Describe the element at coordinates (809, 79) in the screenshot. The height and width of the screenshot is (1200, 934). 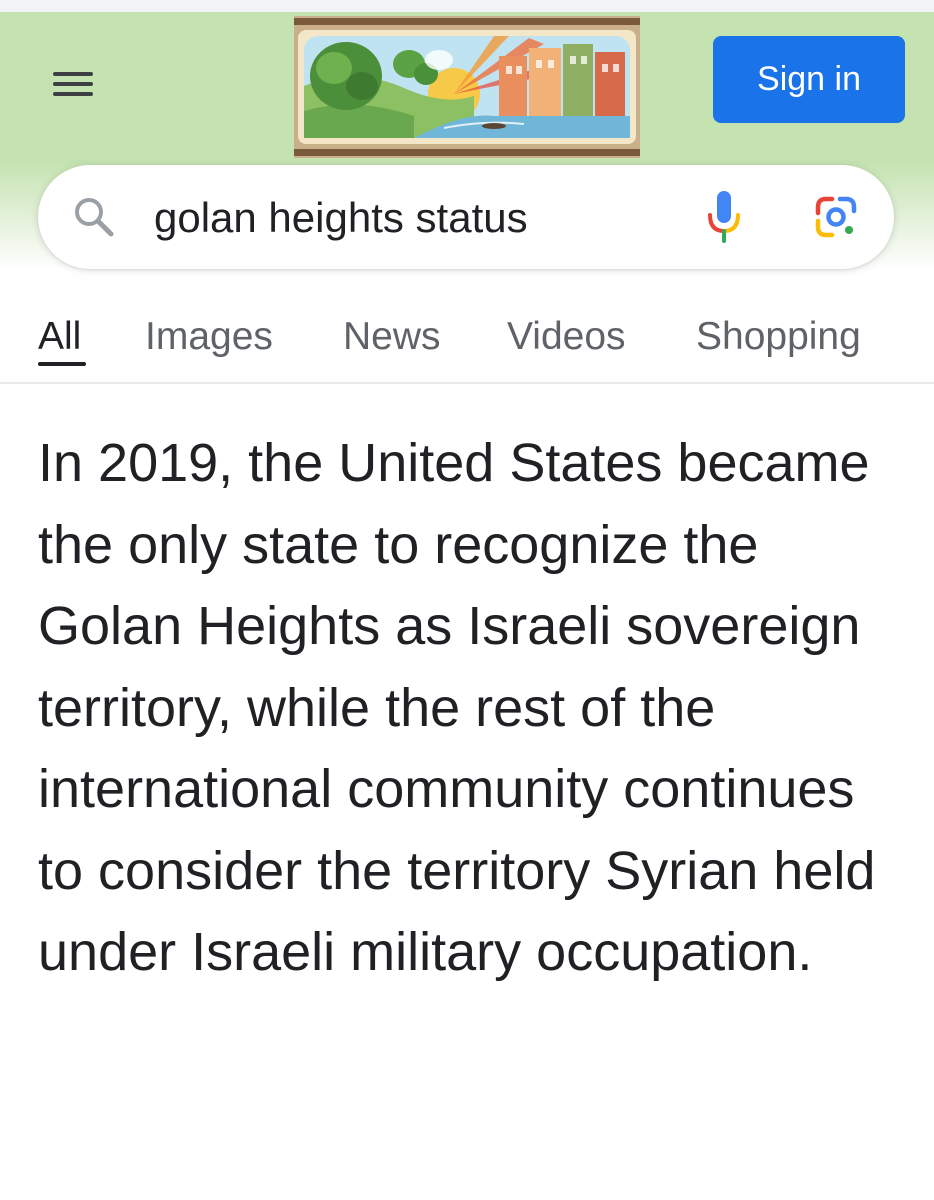
I see `sign-in-button: Sign in` at that location.